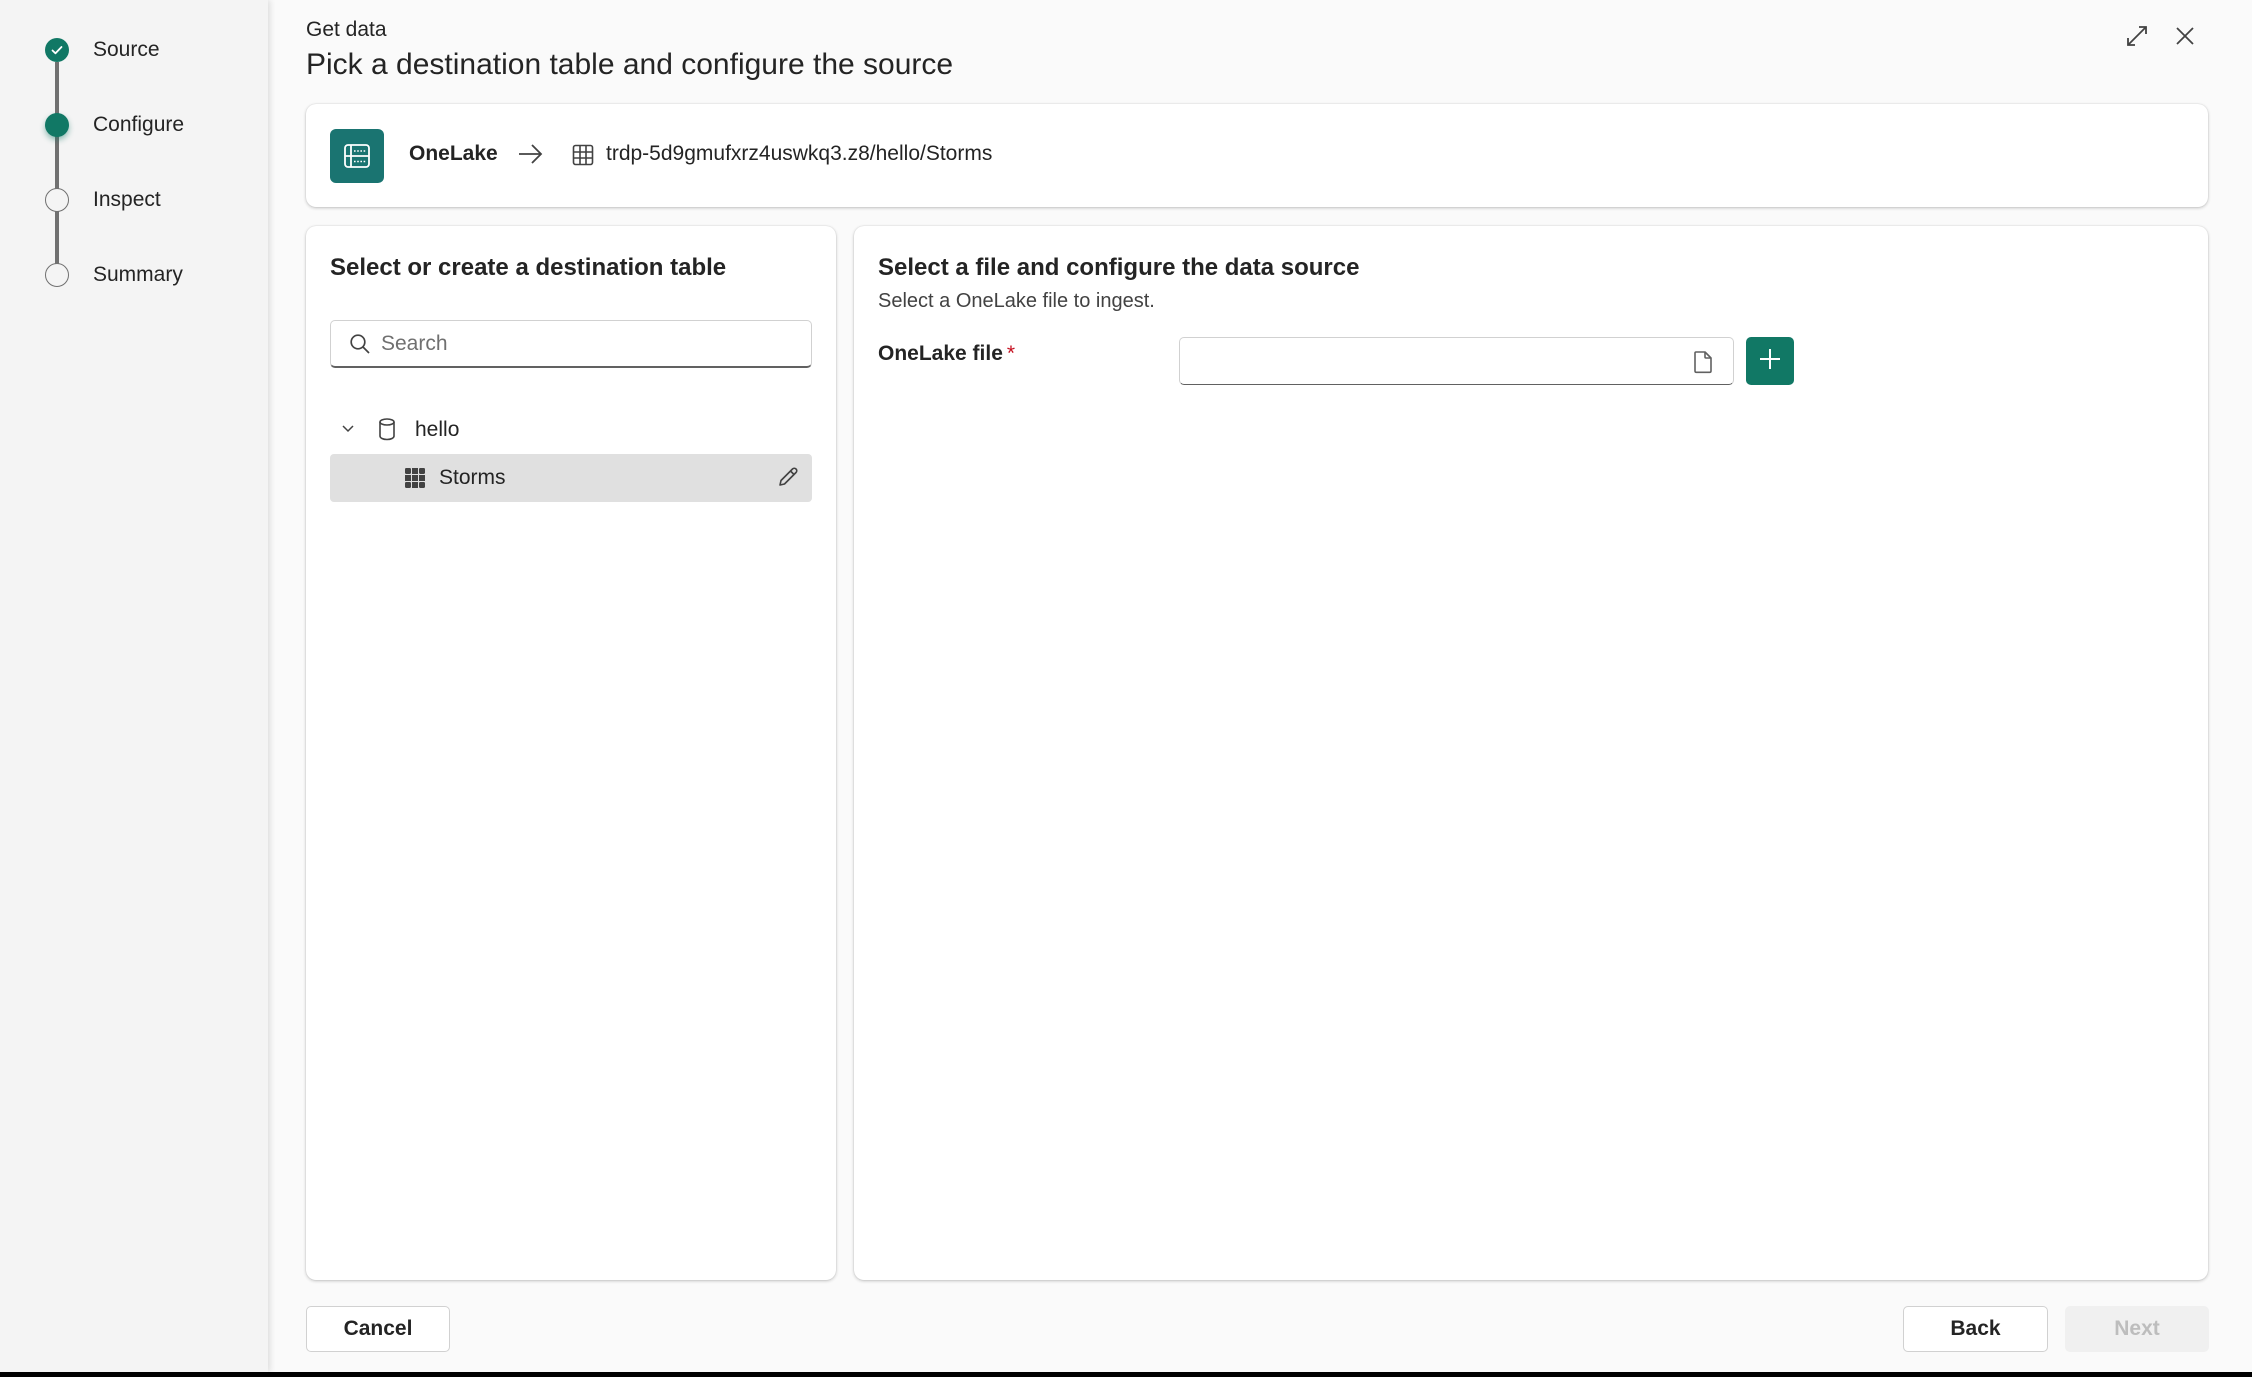 Image resolution: width=2252 pixels, height=1377 pixels. I want to click on onelake-file-label: OneLake file *, so click(946, 354).